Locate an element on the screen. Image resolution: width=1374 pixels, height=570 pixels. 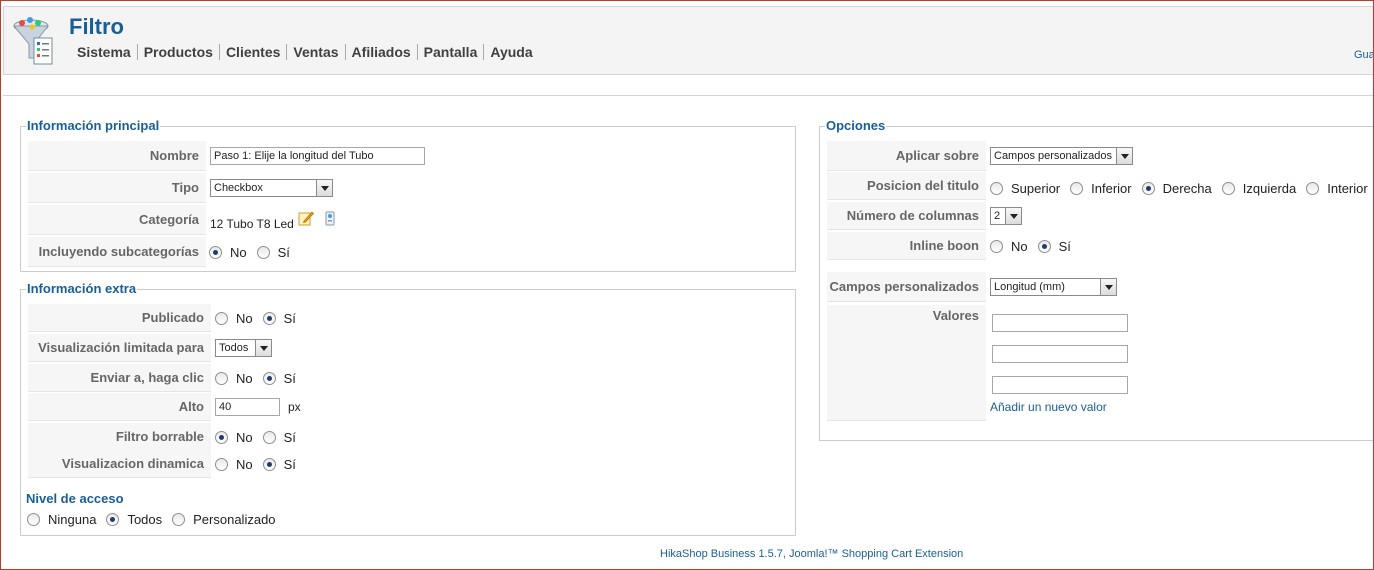
add-value-link: Añadir un nuevo valor is located at coordinates (1048, 407).